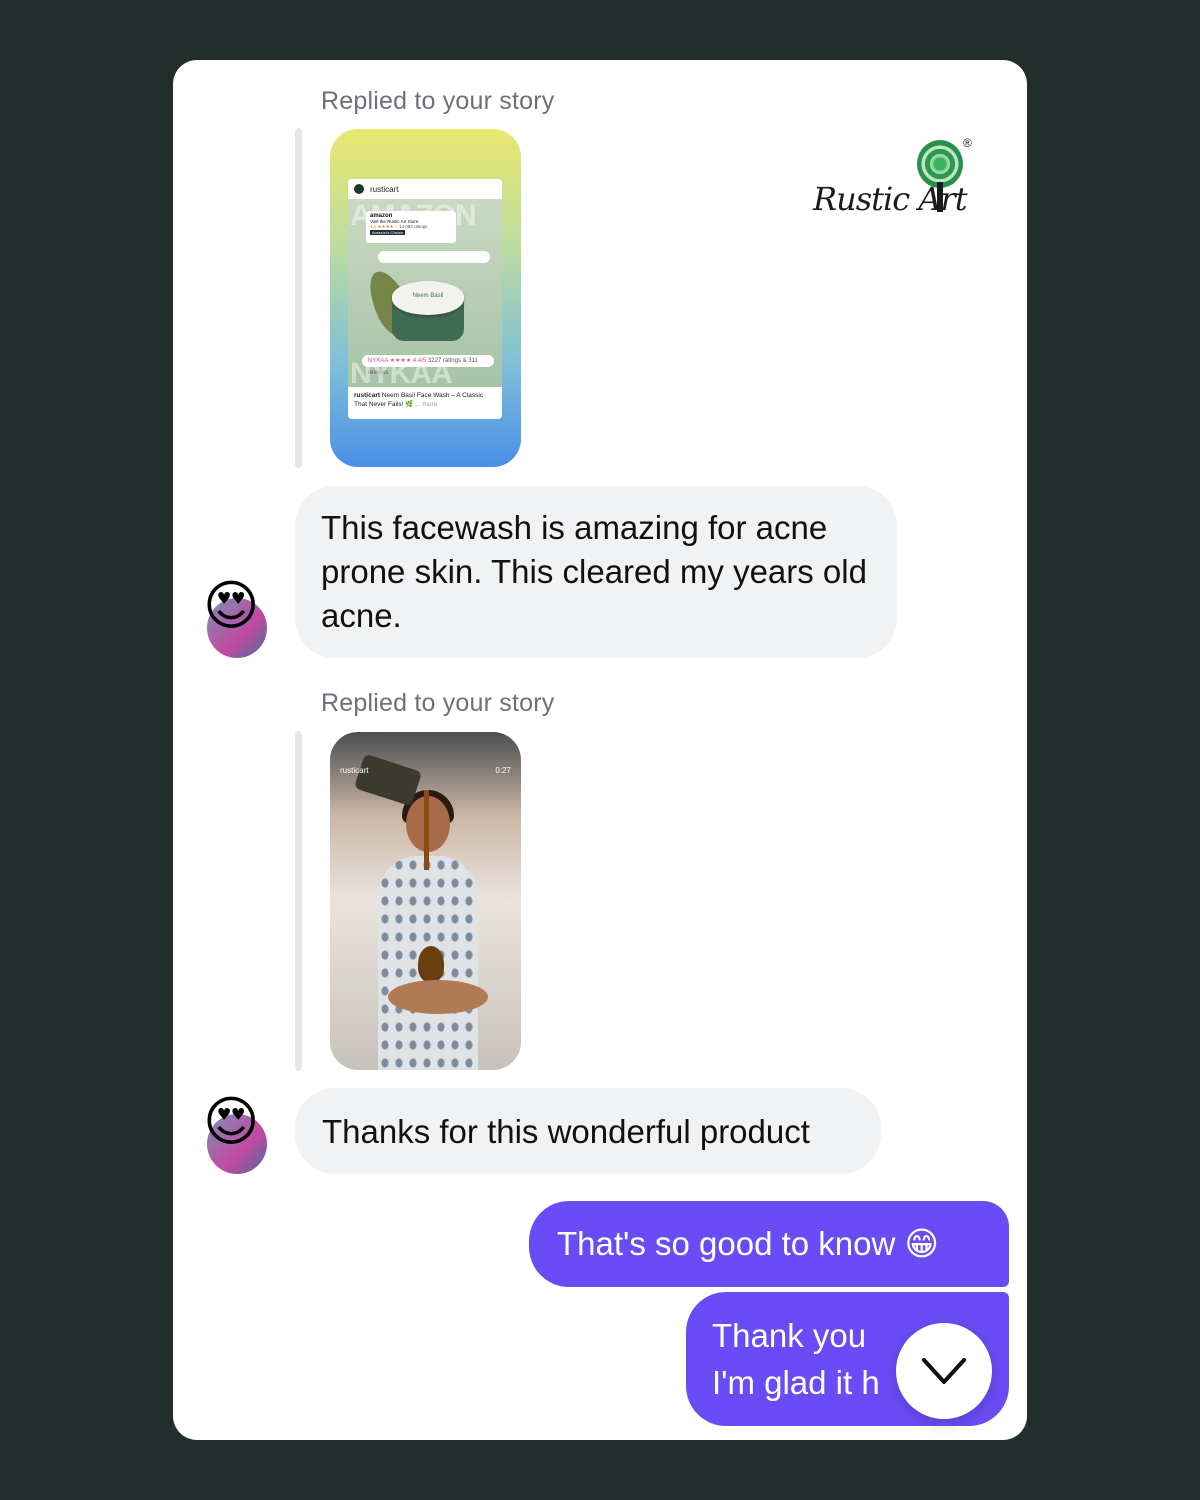 This screenshot has height=1500, width=1200. Describe the element at coordinates (748, 1243) in the screenshot. I see `message-text: That's so good to know 😁` at that location.